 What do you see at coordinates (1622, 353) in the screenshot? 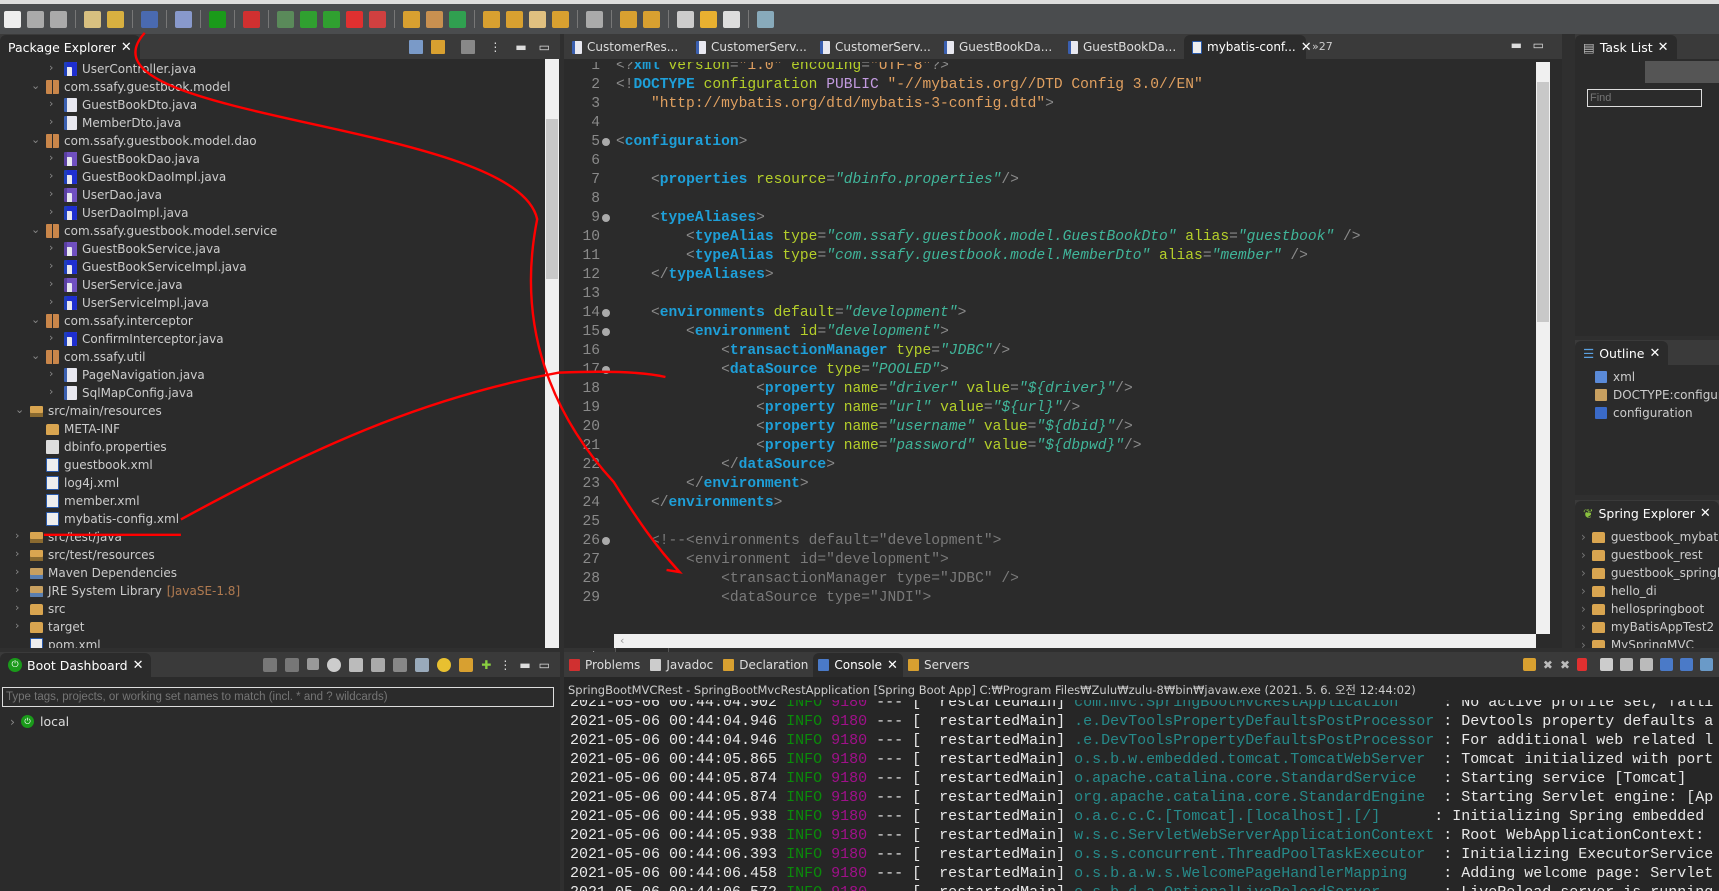
I see `tab-outline: ☰ Outline ✕` at bounding box center [1622, 353].